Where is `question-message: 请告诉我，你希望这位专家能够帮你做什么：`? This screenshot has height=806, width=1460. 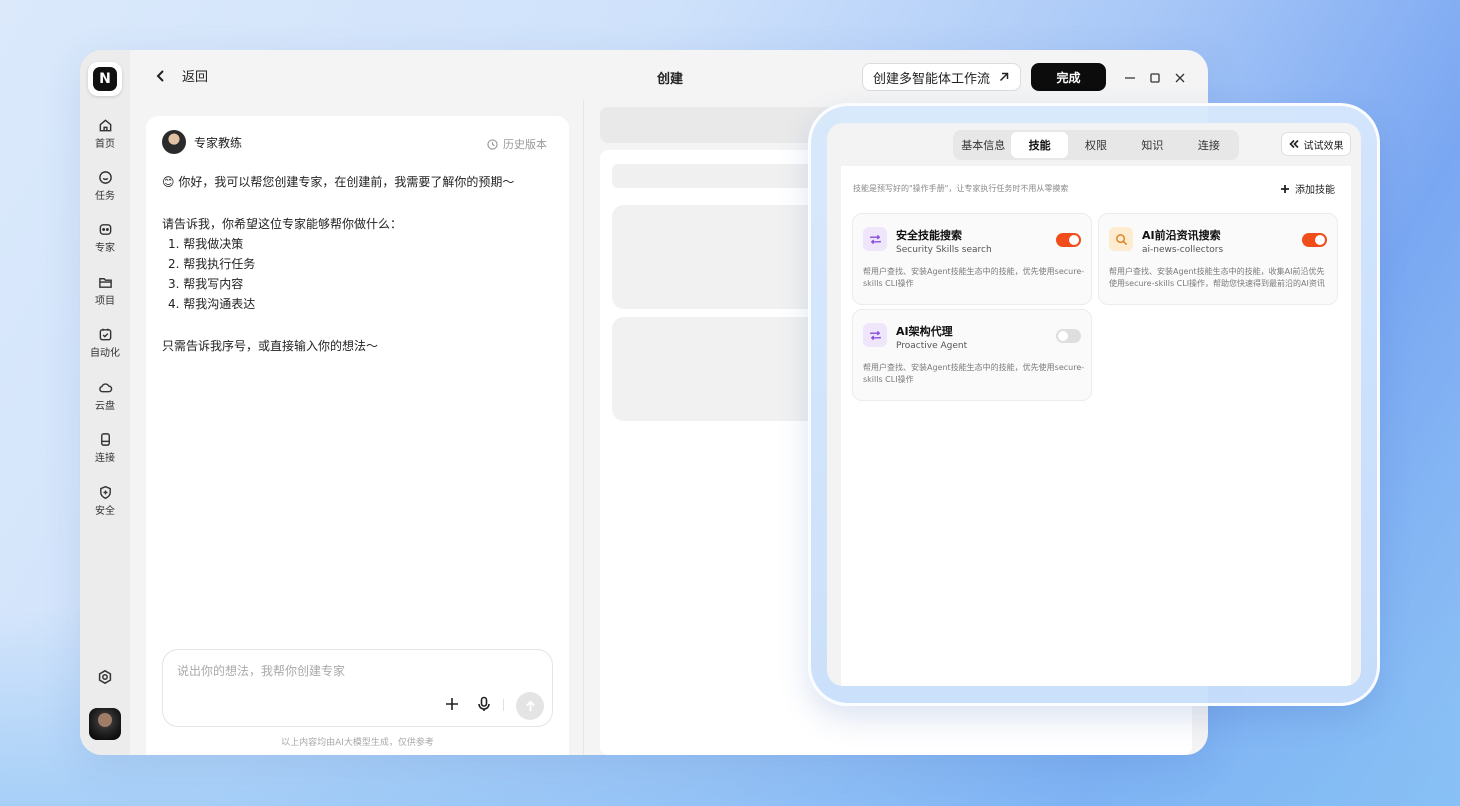 question-message: 请告诉我，你希望这位专家能够帮你做什么： is located at coordinates (282, 224).